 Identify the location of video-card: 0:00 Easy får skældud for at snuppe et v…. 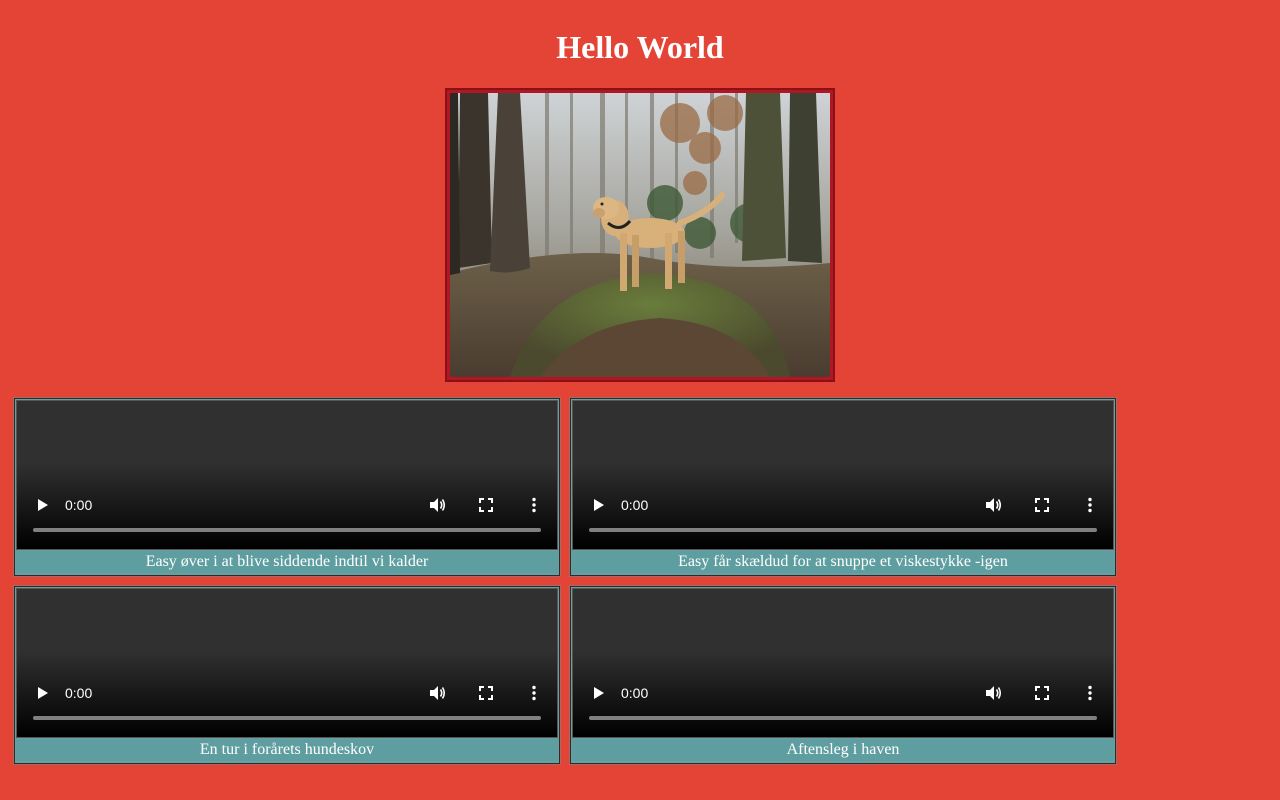
(843, 487).